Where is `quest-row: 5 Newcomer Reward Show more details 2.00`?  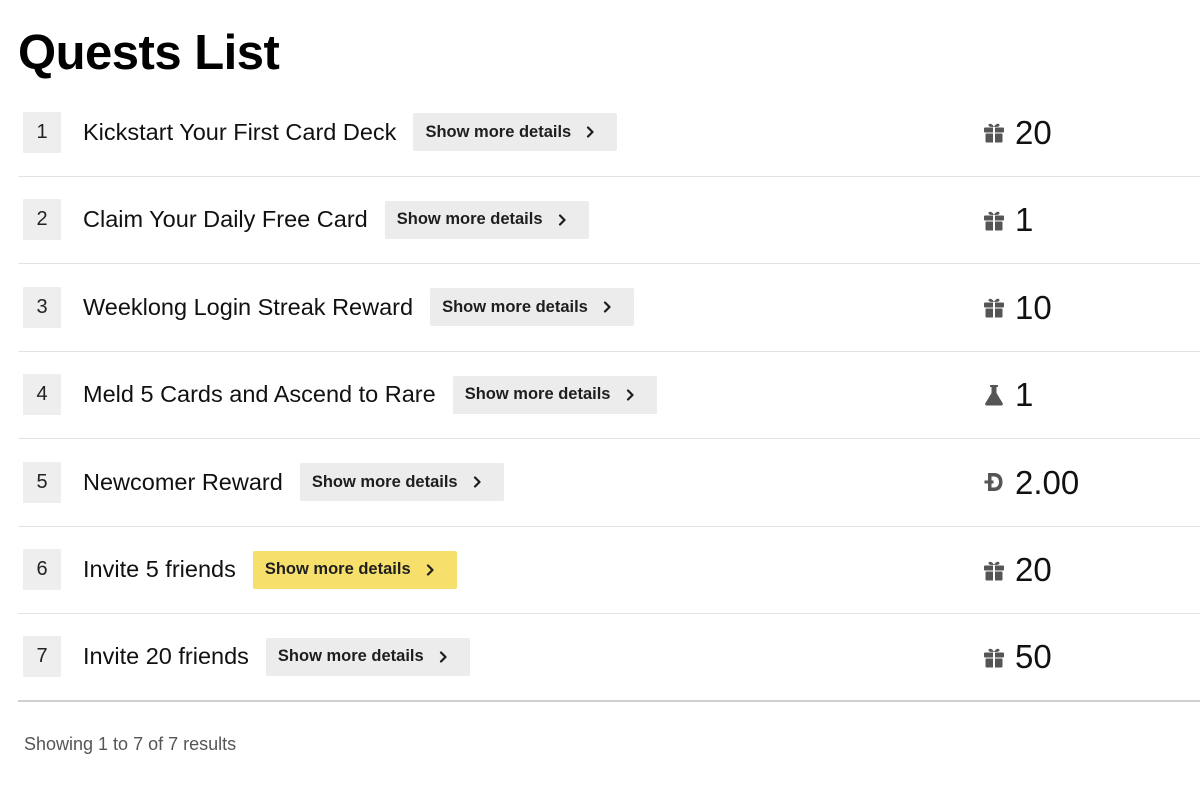 quest-row: 5 Newcomer Reward Show more details 2.00 is located at coordinates (609, 483).